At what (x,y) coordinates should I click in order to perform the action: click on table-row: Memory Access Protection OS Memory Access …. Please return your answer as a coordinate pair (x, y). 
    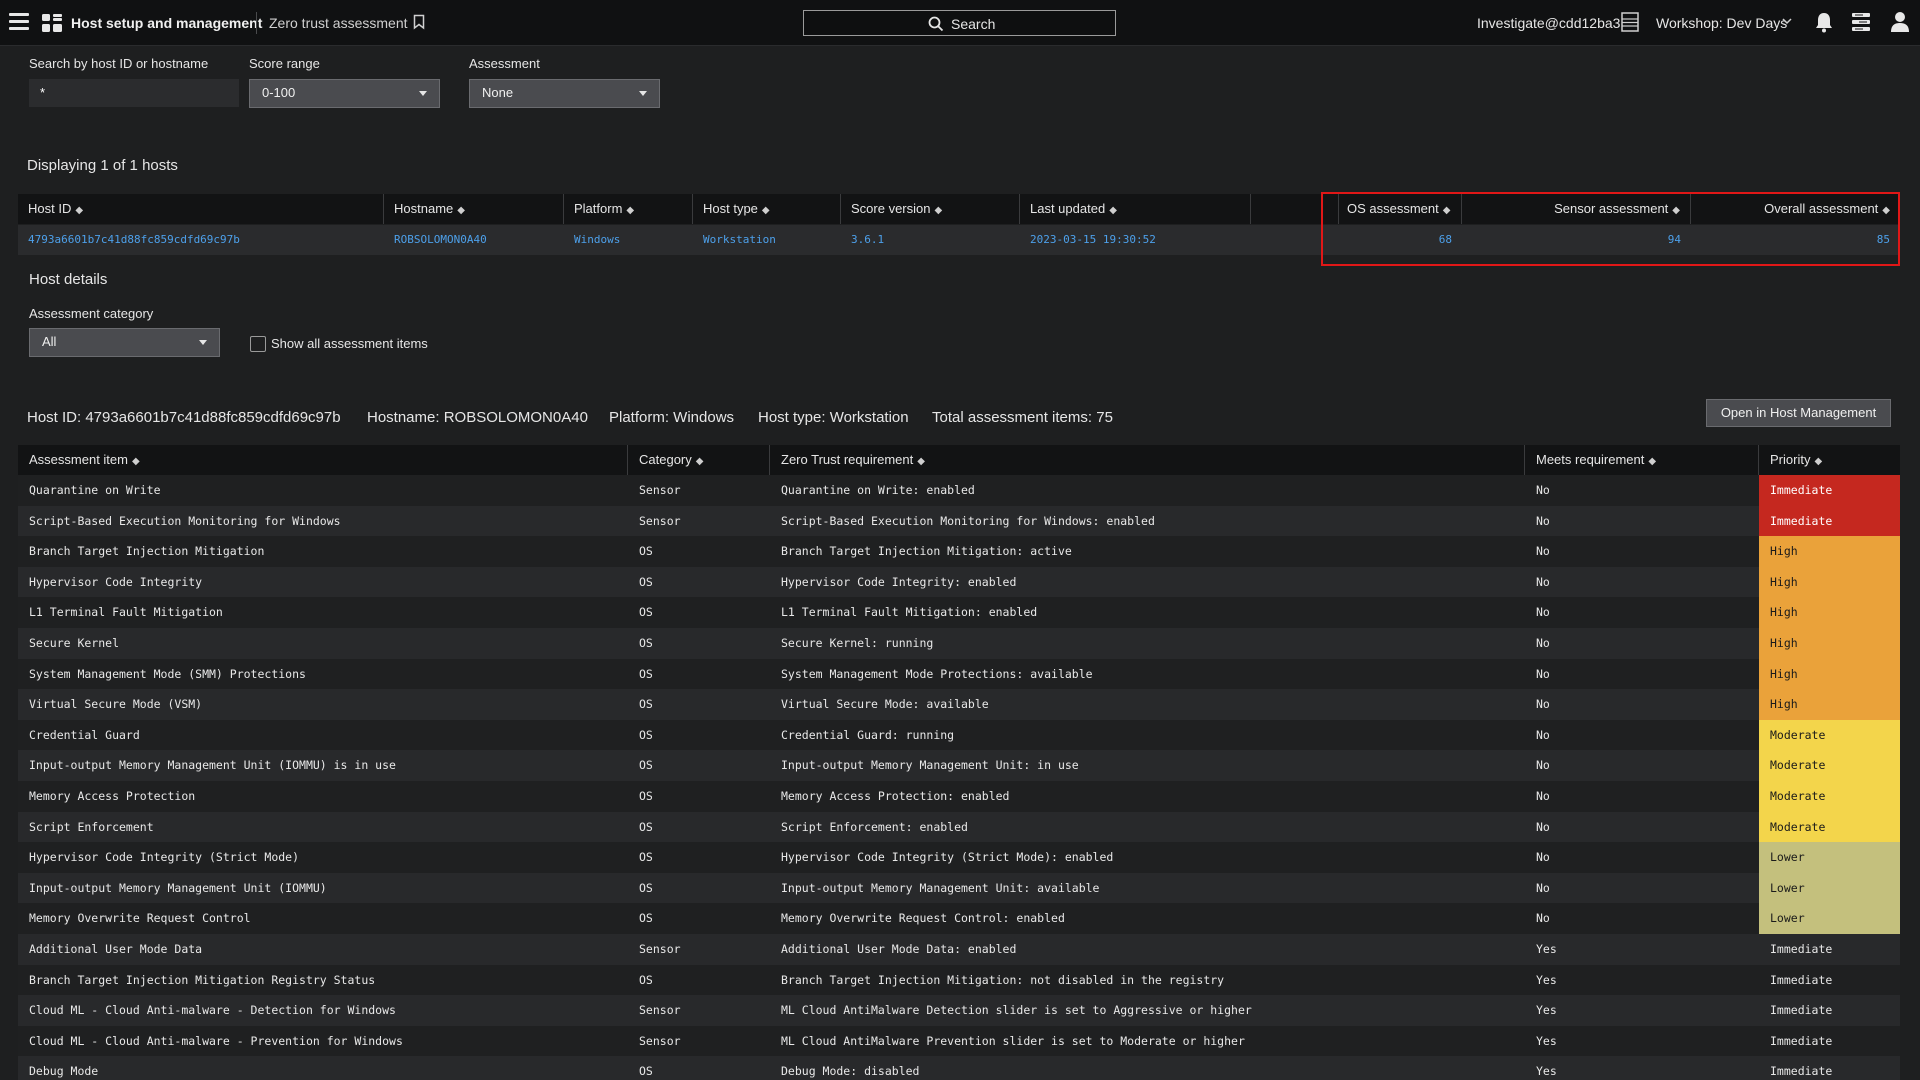
    Looking at the image, I should click on (959, 796).